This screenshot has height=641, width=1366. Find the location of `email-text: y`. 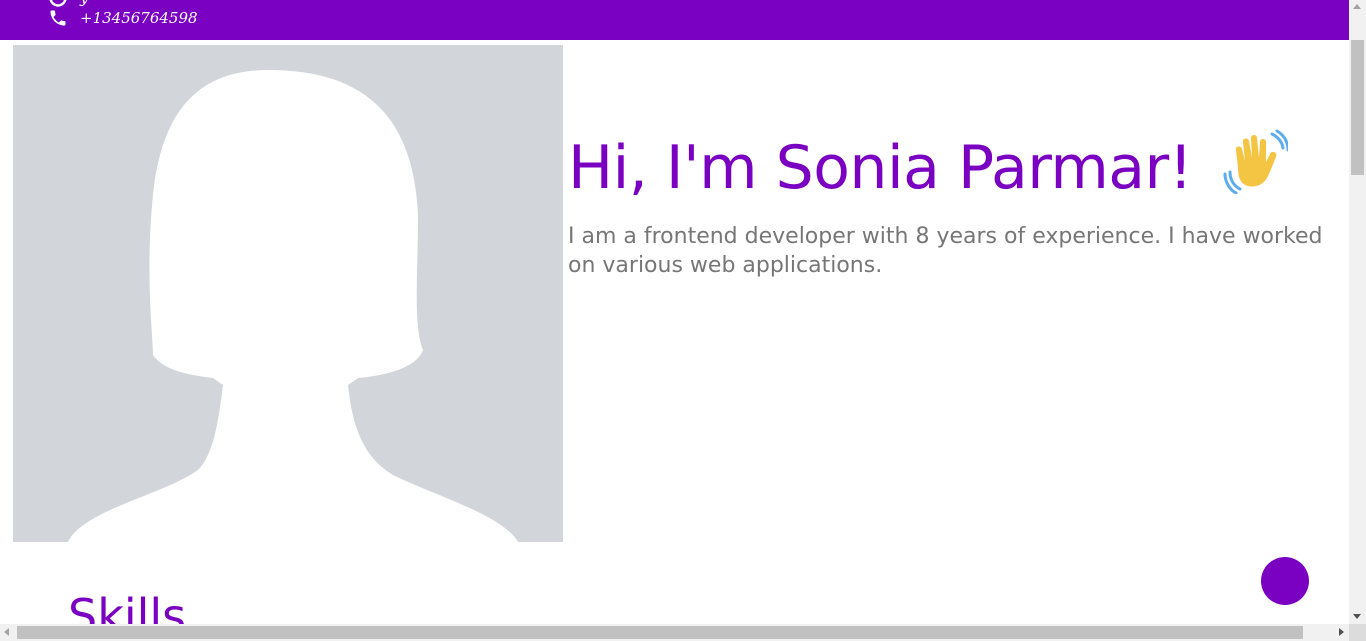

email-text: y is located at coordinates (84, 3).